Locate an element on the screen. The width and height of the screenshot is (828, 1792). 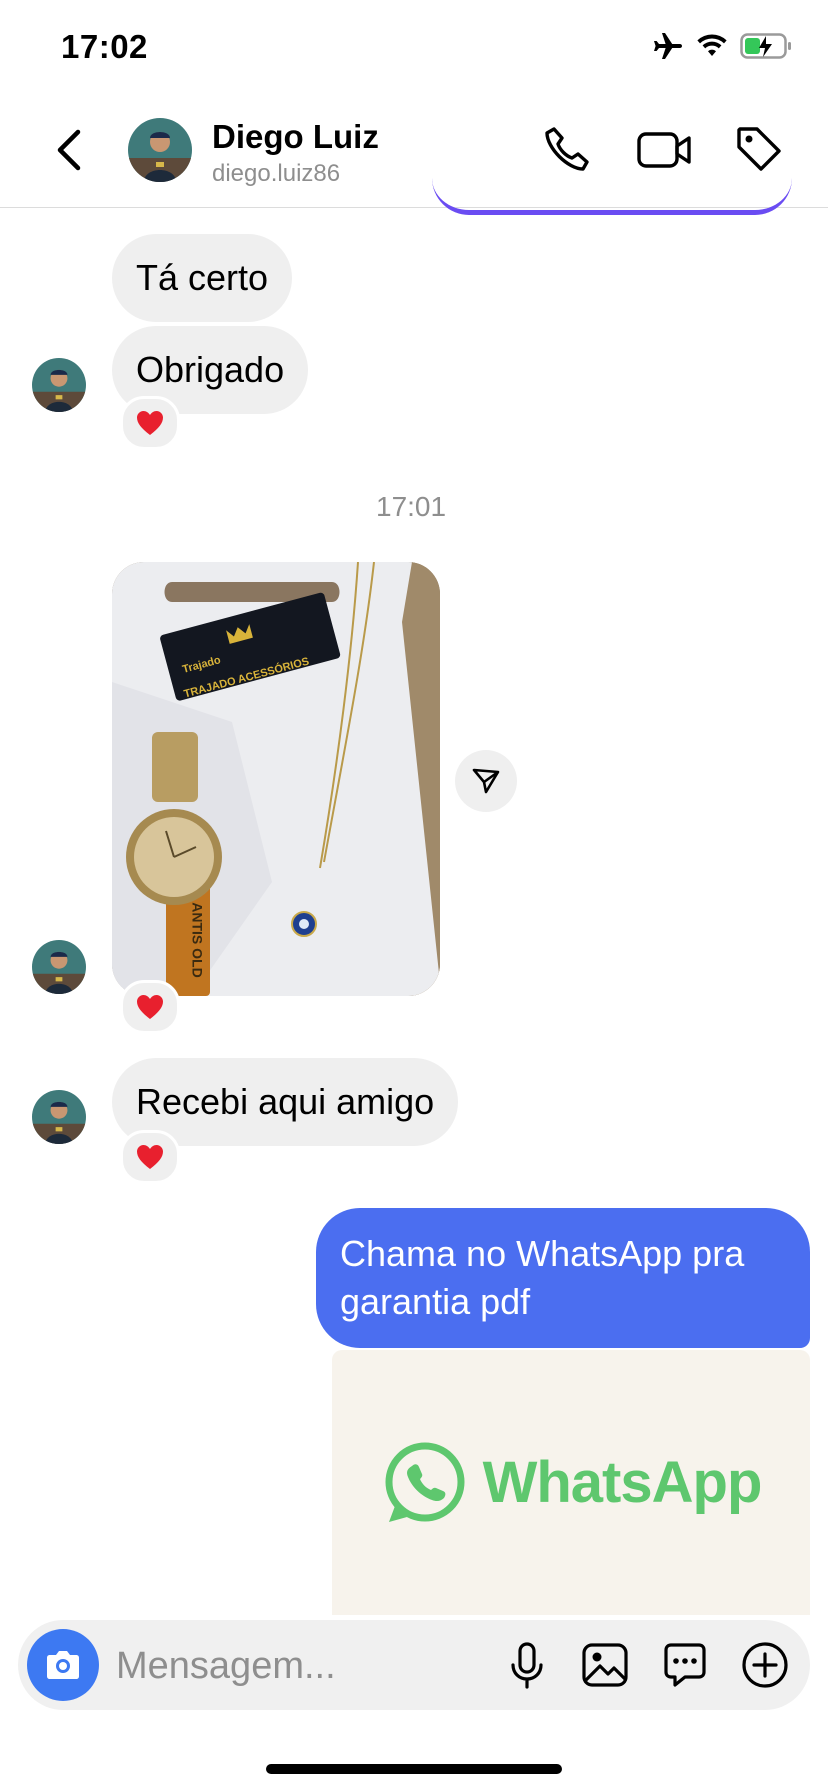
stickers-button is located at coordinates (685, 1665).